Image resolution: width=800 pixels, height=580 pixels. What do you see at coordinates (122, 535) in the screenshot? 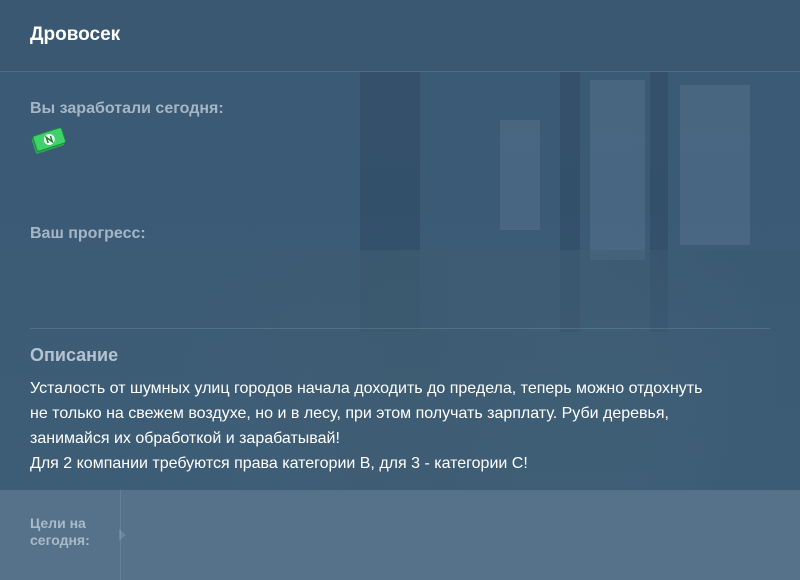
I see `chevron-right-icon` at bounding box center [122, 535].